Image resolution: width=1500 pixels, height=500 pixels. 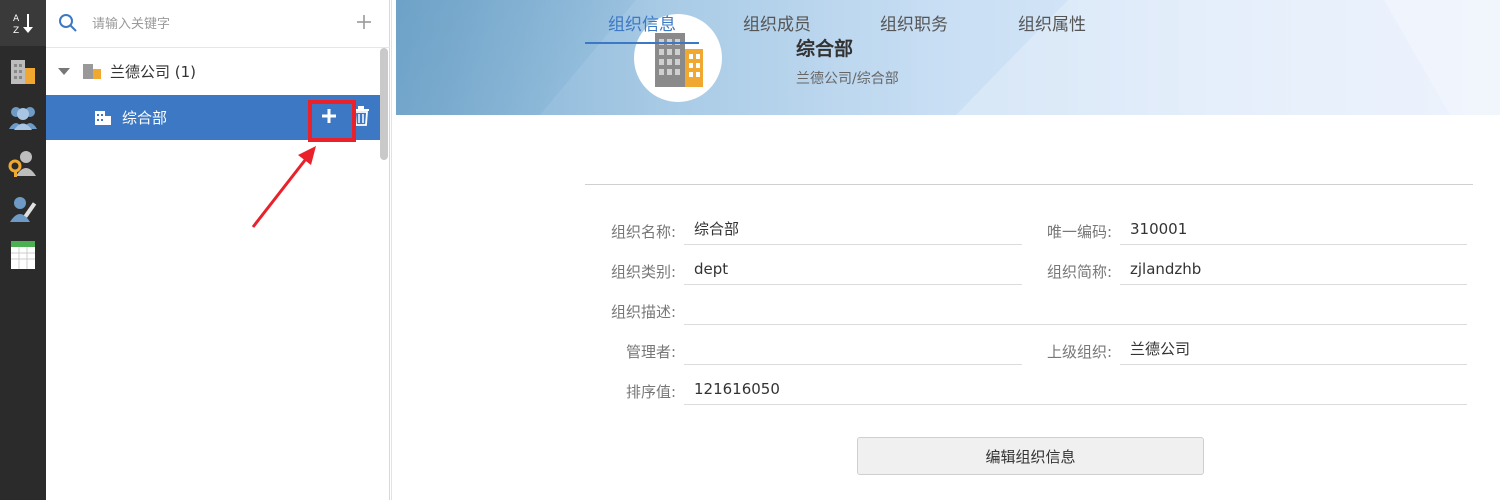 I want to click on role-key-icon, so click(x=22, y=164).